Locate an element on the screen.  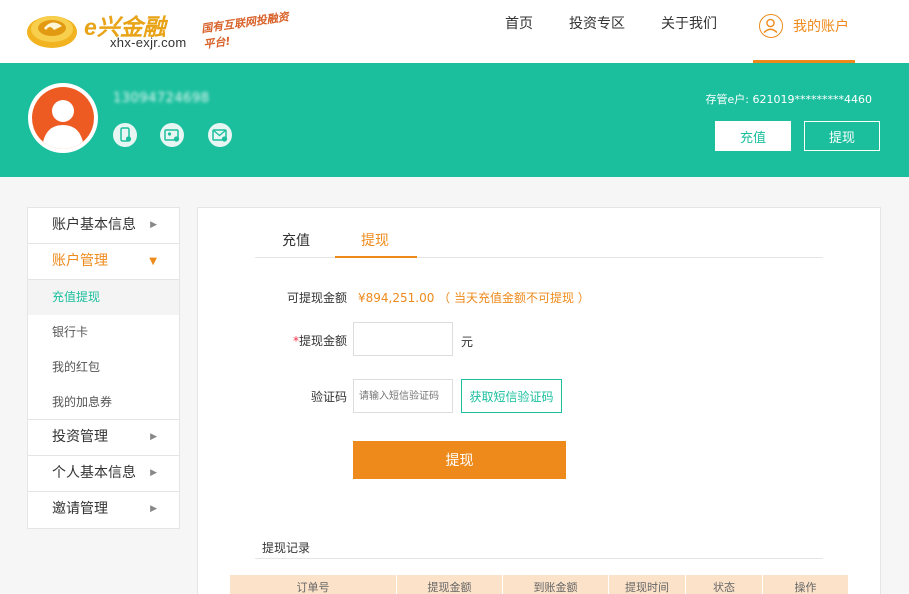
withdraw-button: 提现 is located at coordinates (842, 136).